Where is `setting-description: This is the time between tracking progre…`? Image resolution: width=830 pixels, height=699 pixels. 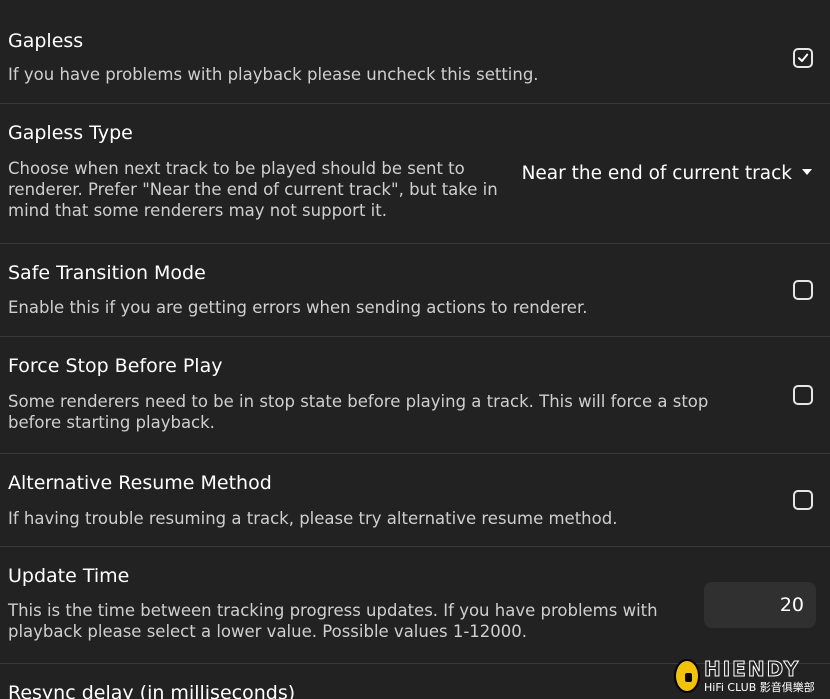 setting-description: This is the time between tracking progre… is located at coordinates (333, 621).